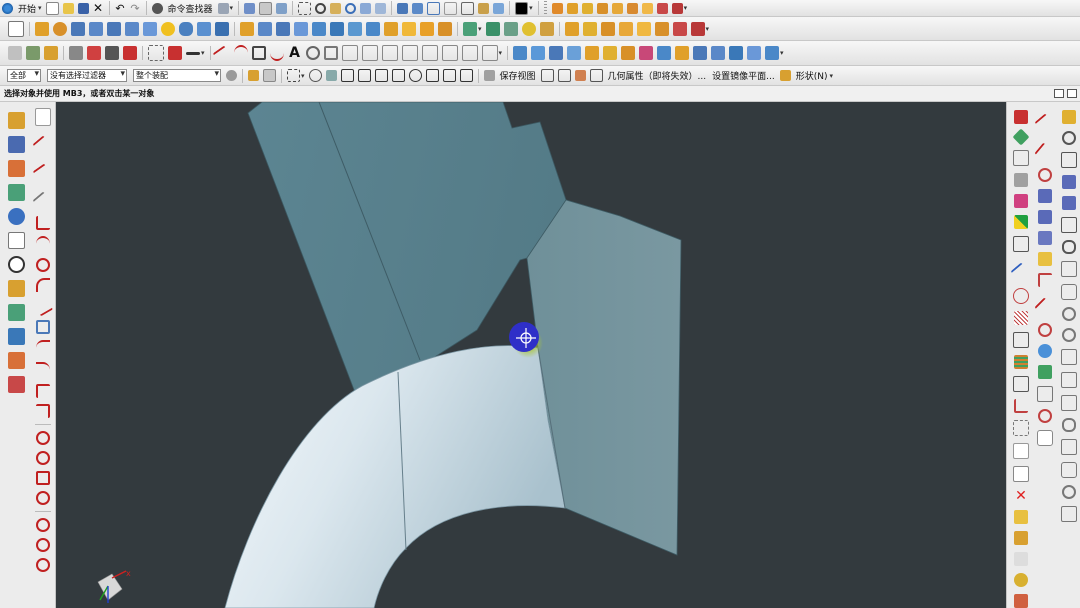 The width and height of the screenshot is (1080, 608). What do you see at coordinates (434, 8) in the screenshot?
I see `wireframe-icon` at bounding box center [434, 8].